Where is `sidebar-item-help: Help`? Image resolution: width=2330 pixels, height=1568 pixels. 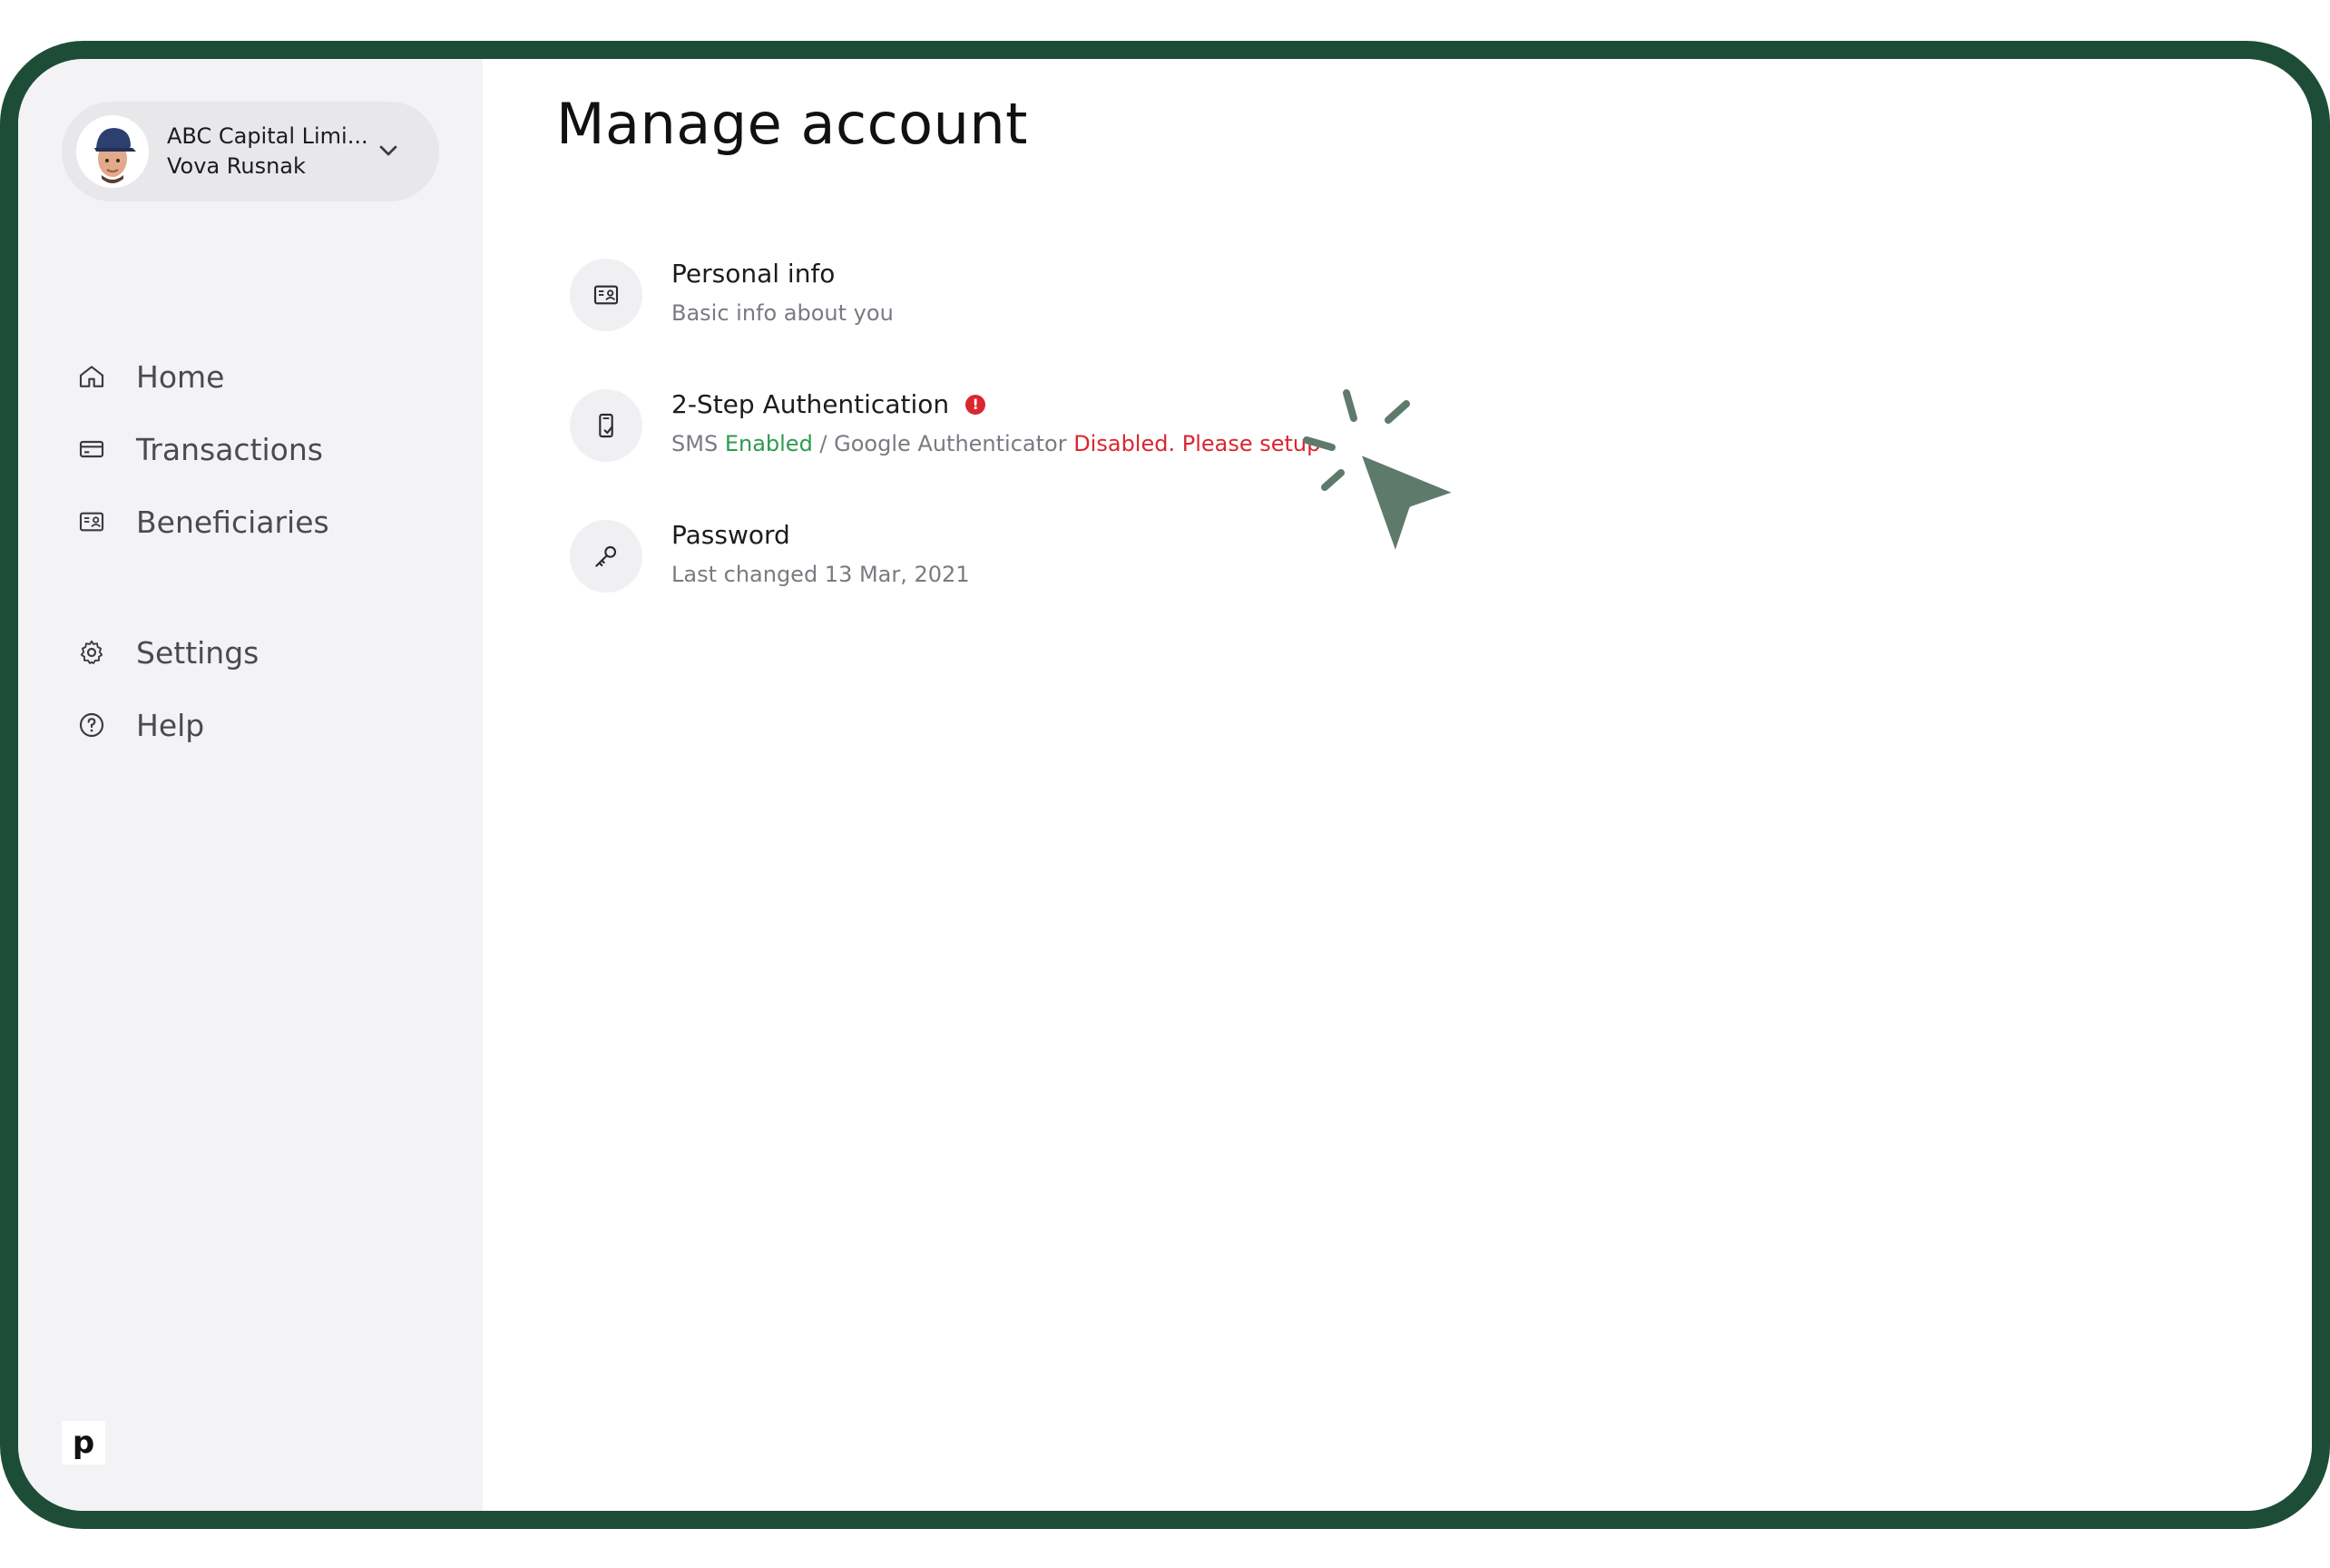
sidebar-item-help: Help is located at coordinates (257, 725).